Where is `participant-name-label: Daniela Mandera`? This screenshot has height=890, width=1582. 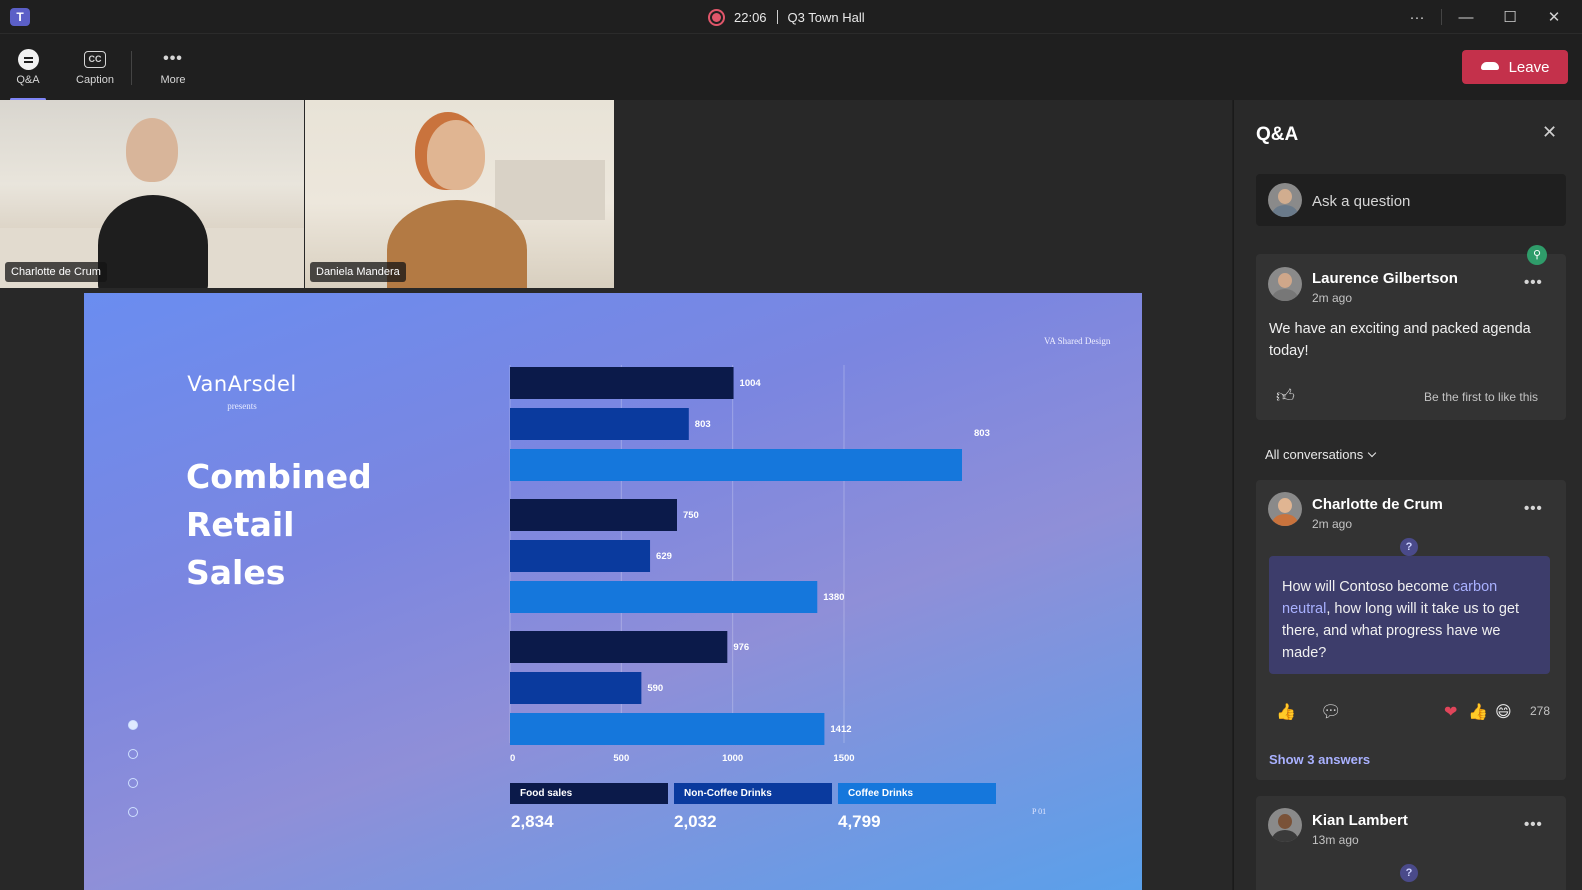
participant-name-label: Daniela Mandera is located at coordinates (358, 272).